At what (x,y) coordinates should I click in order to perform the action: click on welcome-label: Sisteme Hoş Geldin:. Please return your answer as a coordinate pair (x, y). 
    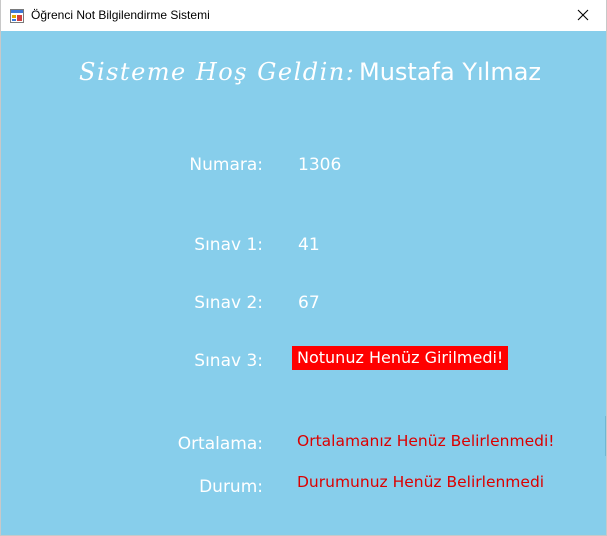
    Looking at the image, I should click on (217, 72).